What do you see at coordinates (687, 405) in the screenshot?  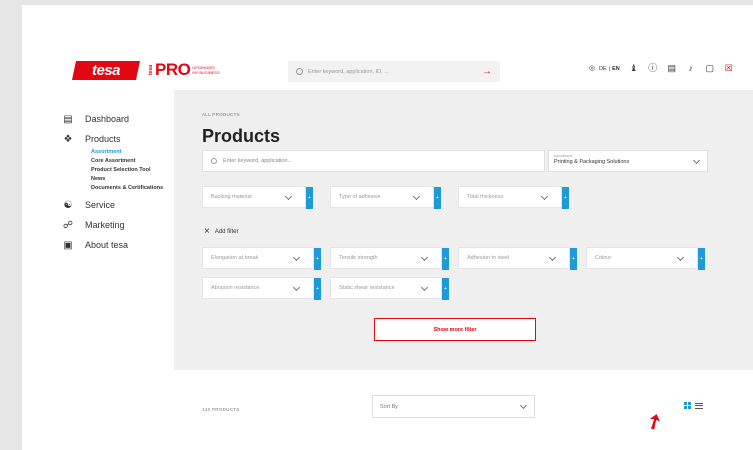 I see `grid-view-icon` at bounding box center [687, 405].